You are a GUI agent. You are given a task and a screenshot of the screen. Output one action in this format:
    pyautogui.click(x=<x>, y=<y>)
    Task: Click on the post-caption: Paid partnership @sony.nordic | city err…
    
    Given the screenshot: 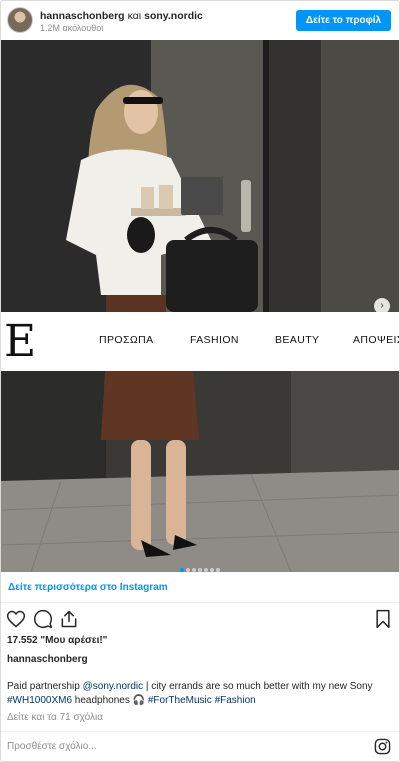 What is the action you would take?
    pyautogui.click(x=200, y=694)
    